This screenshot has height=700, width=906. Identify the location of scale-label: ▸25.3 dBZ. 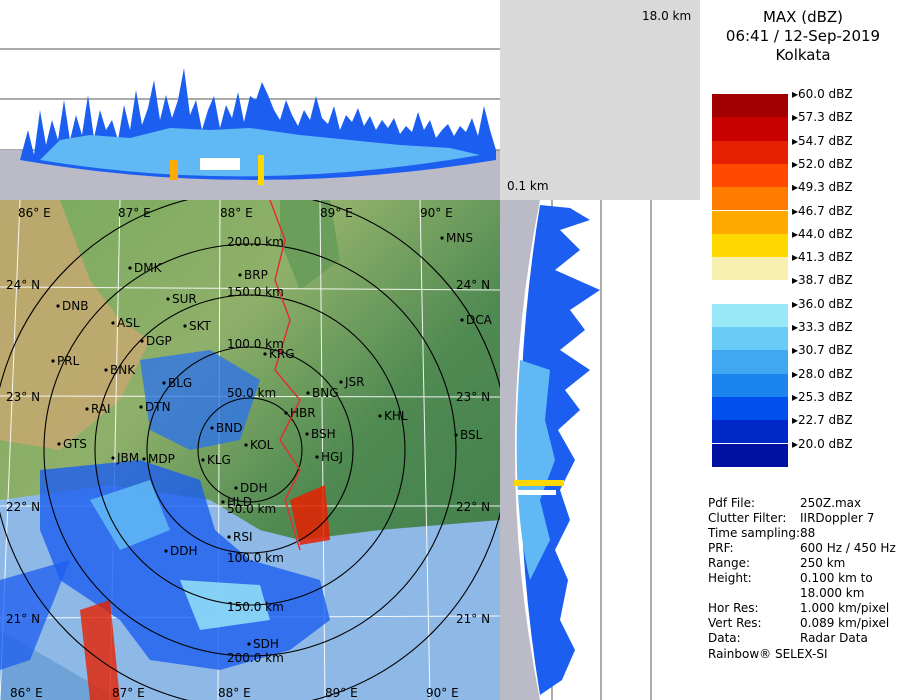
(822, 396).